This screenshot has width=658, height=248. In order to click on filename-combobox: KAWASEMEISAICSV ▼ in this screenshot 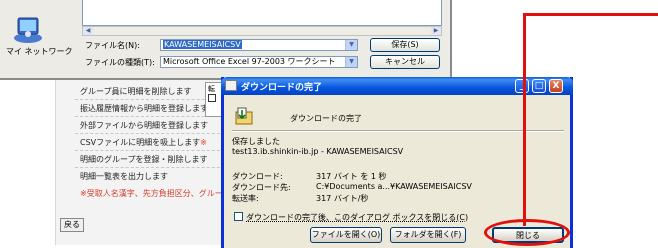, I will do `click(259, 45)`.